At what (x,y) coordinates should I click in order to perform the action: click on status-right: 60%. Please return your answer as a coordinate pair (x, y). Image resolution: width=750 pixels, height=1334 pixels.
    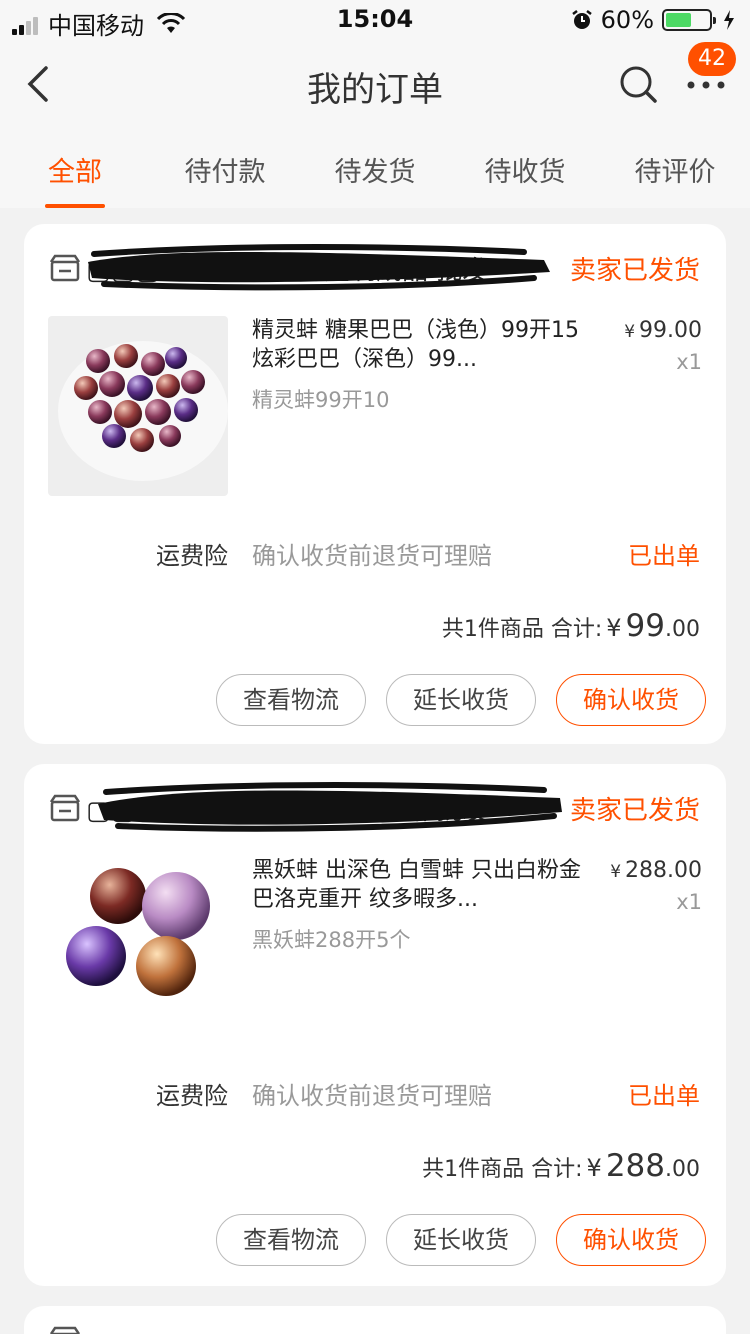
    Looking at the image, I should click on (653, 20).